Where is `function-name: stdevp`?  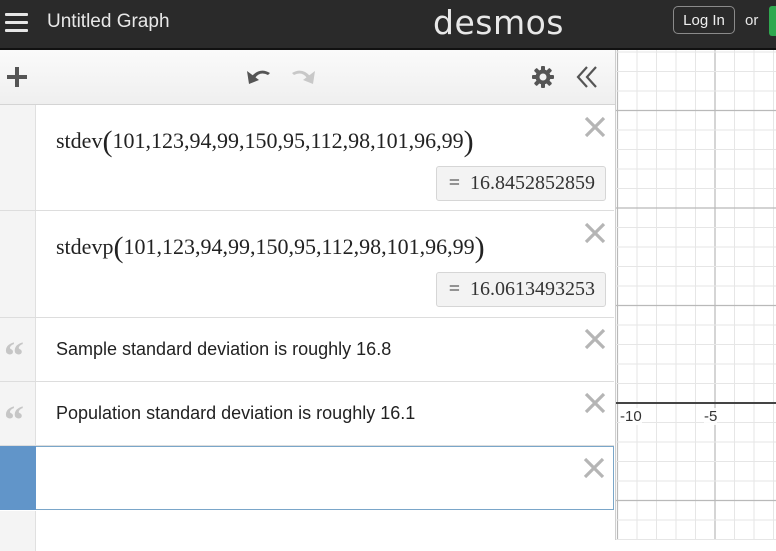 function-name: stdevp is located at coordinates (85, 246).